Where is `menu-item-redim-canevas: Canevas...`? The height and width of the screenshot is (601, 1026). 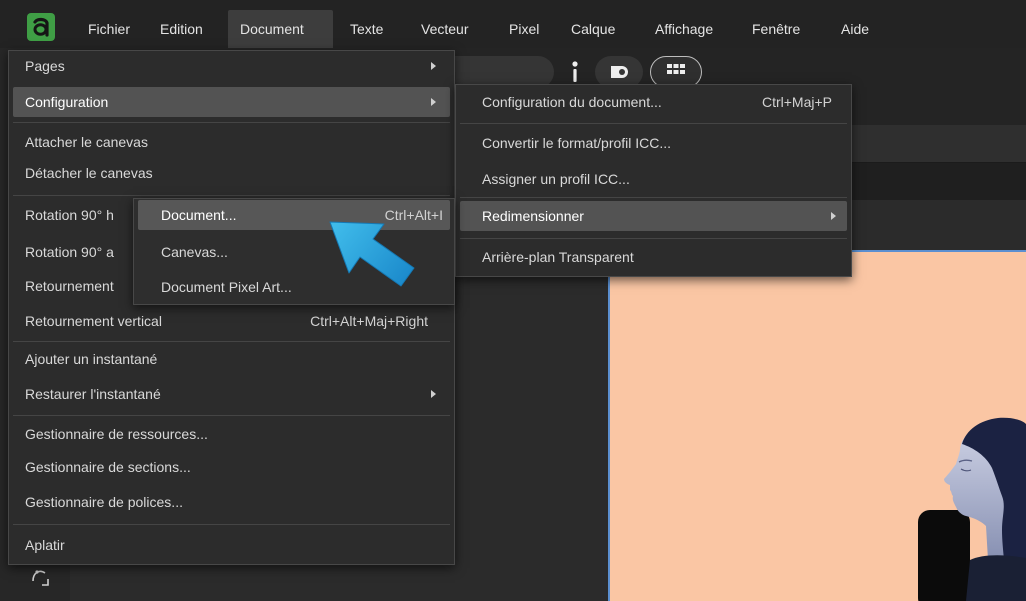
menu-item-redim-canevas: Canevas... is located at coordinates (294, 252).